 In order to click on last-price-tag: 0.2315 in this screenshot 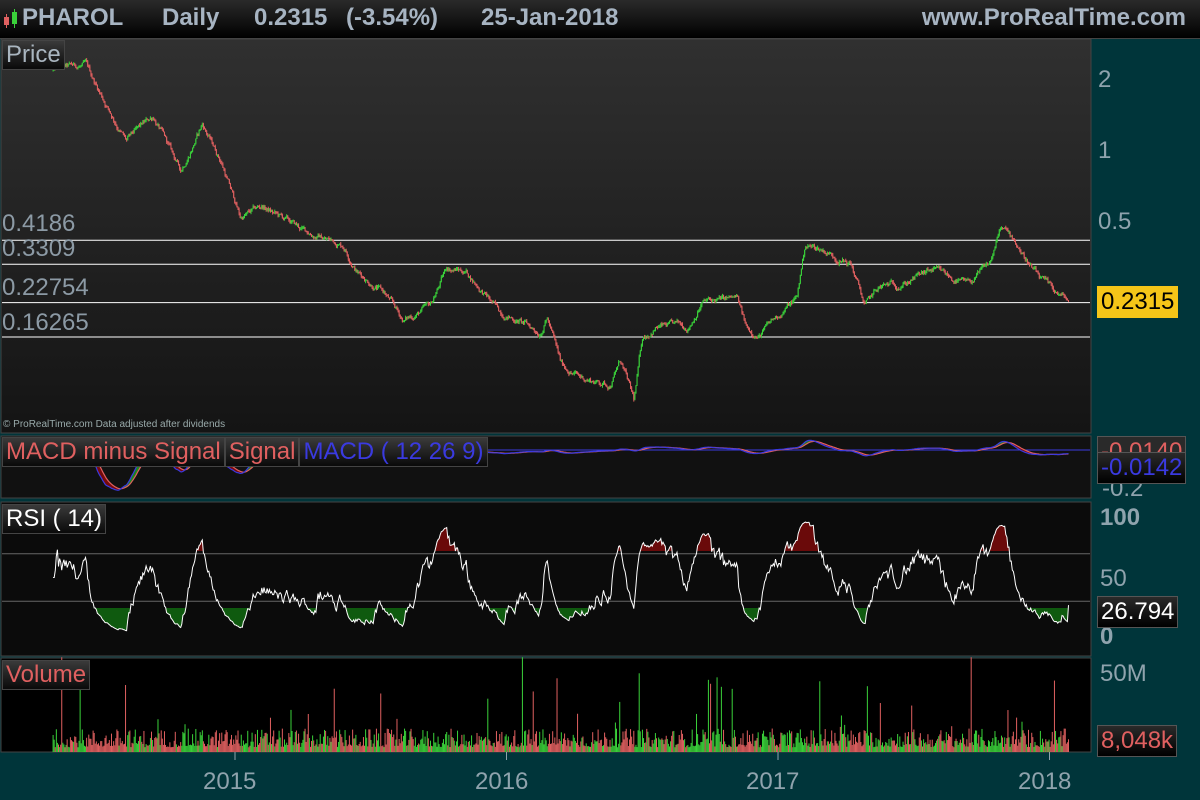, I will do `click(1138, 302)`.